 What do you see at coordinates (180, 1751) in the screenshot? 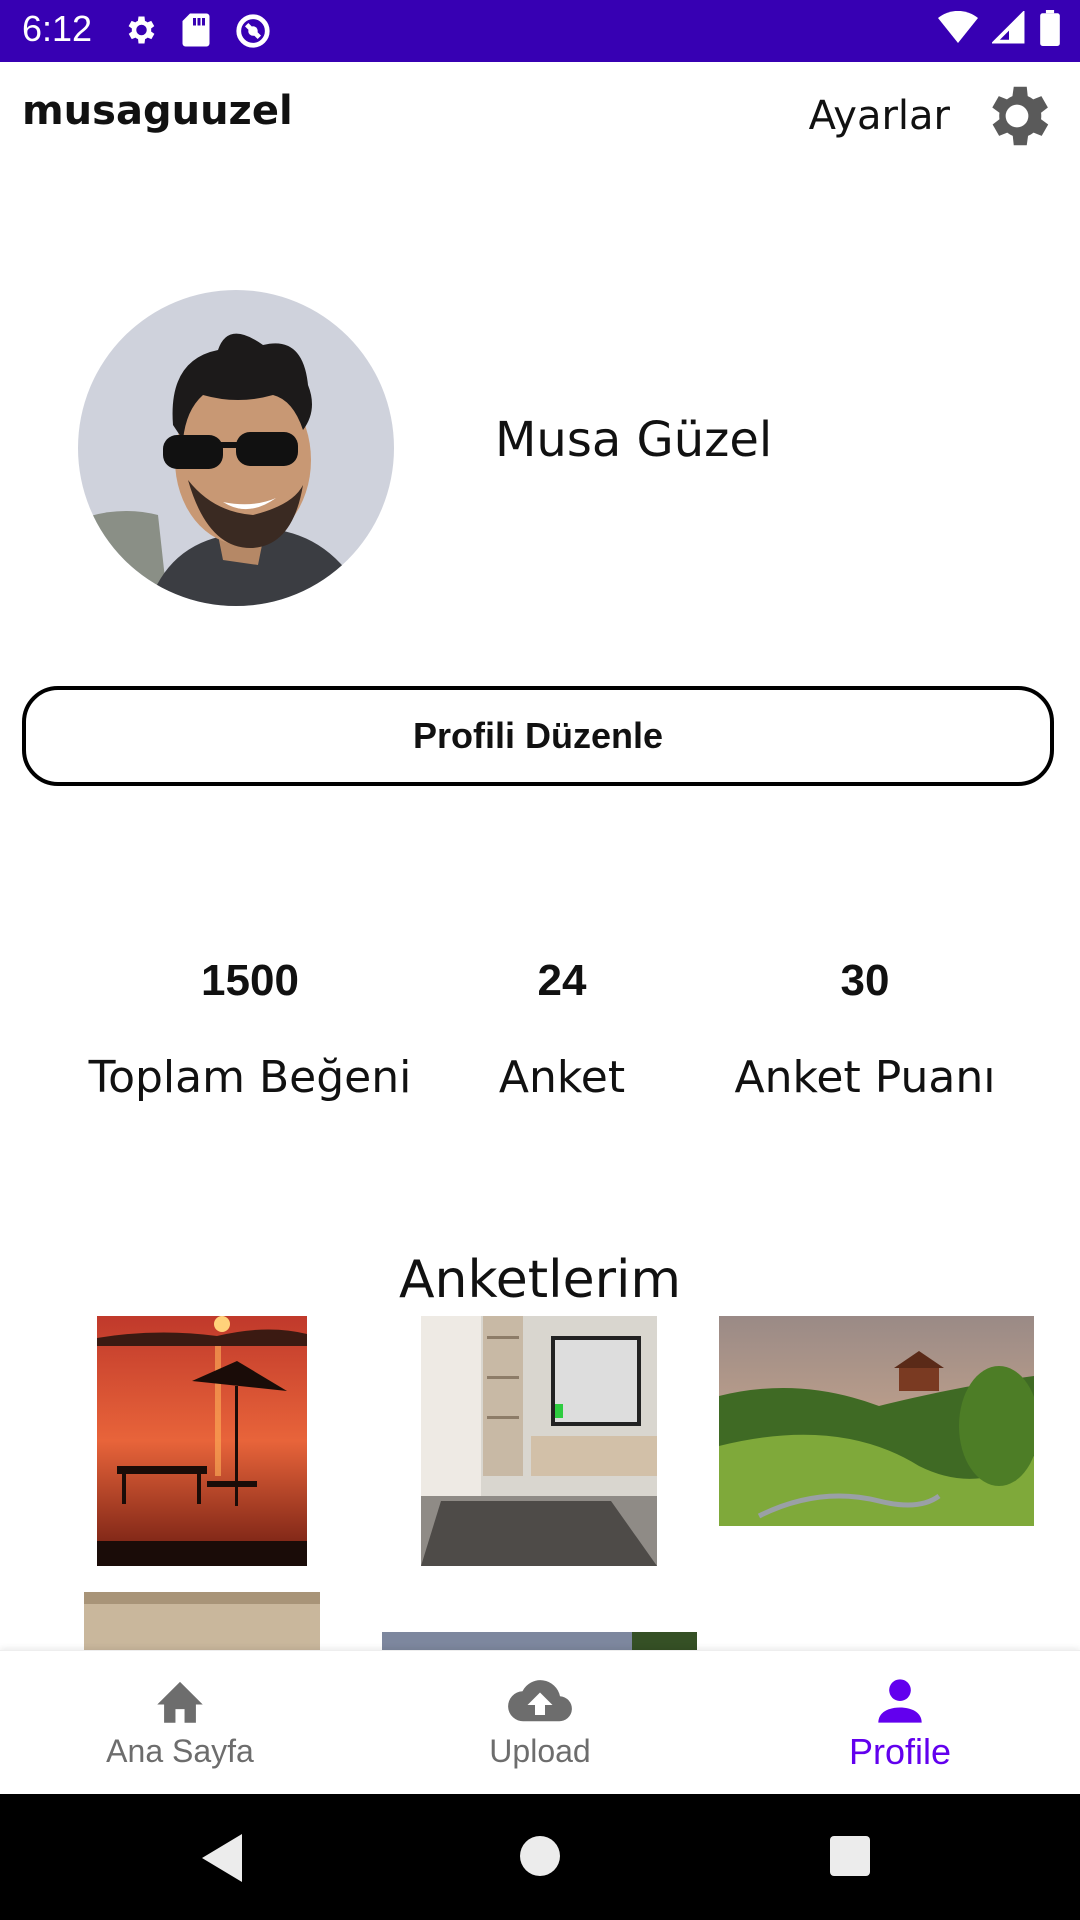
I see `nav-label: Ana Sayfa` at bounding box center [180, 1751].